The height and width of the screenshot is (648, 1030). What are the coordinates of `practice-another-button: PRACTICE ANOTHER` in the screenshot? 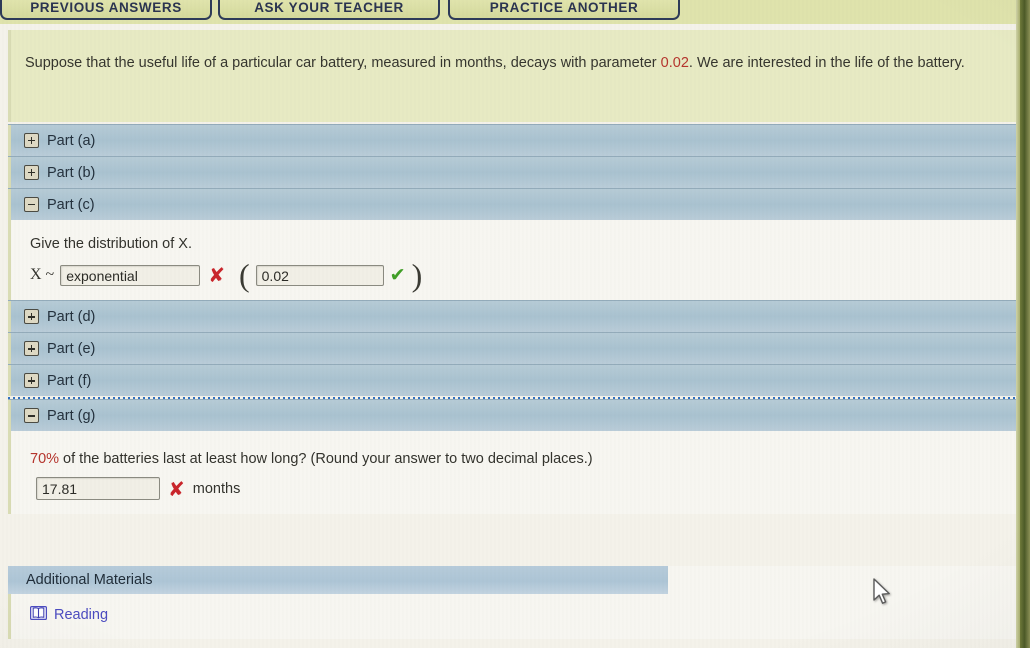 It's located at (564, 10).